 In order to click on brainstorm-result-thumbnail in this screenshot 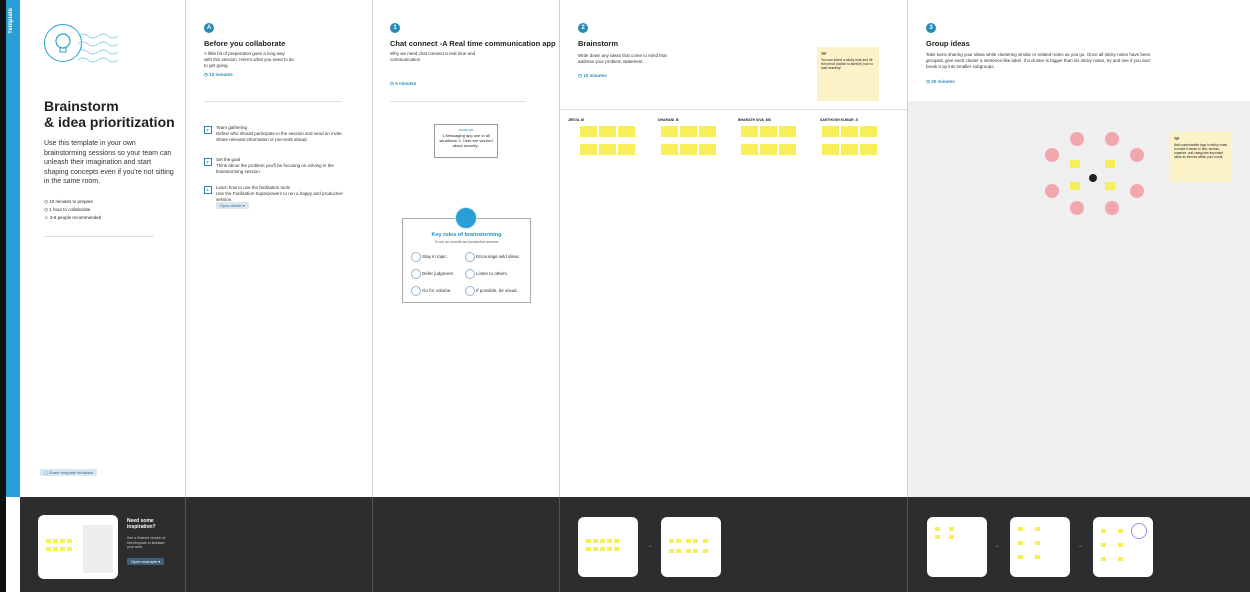, I will do `click(691, 547)`.